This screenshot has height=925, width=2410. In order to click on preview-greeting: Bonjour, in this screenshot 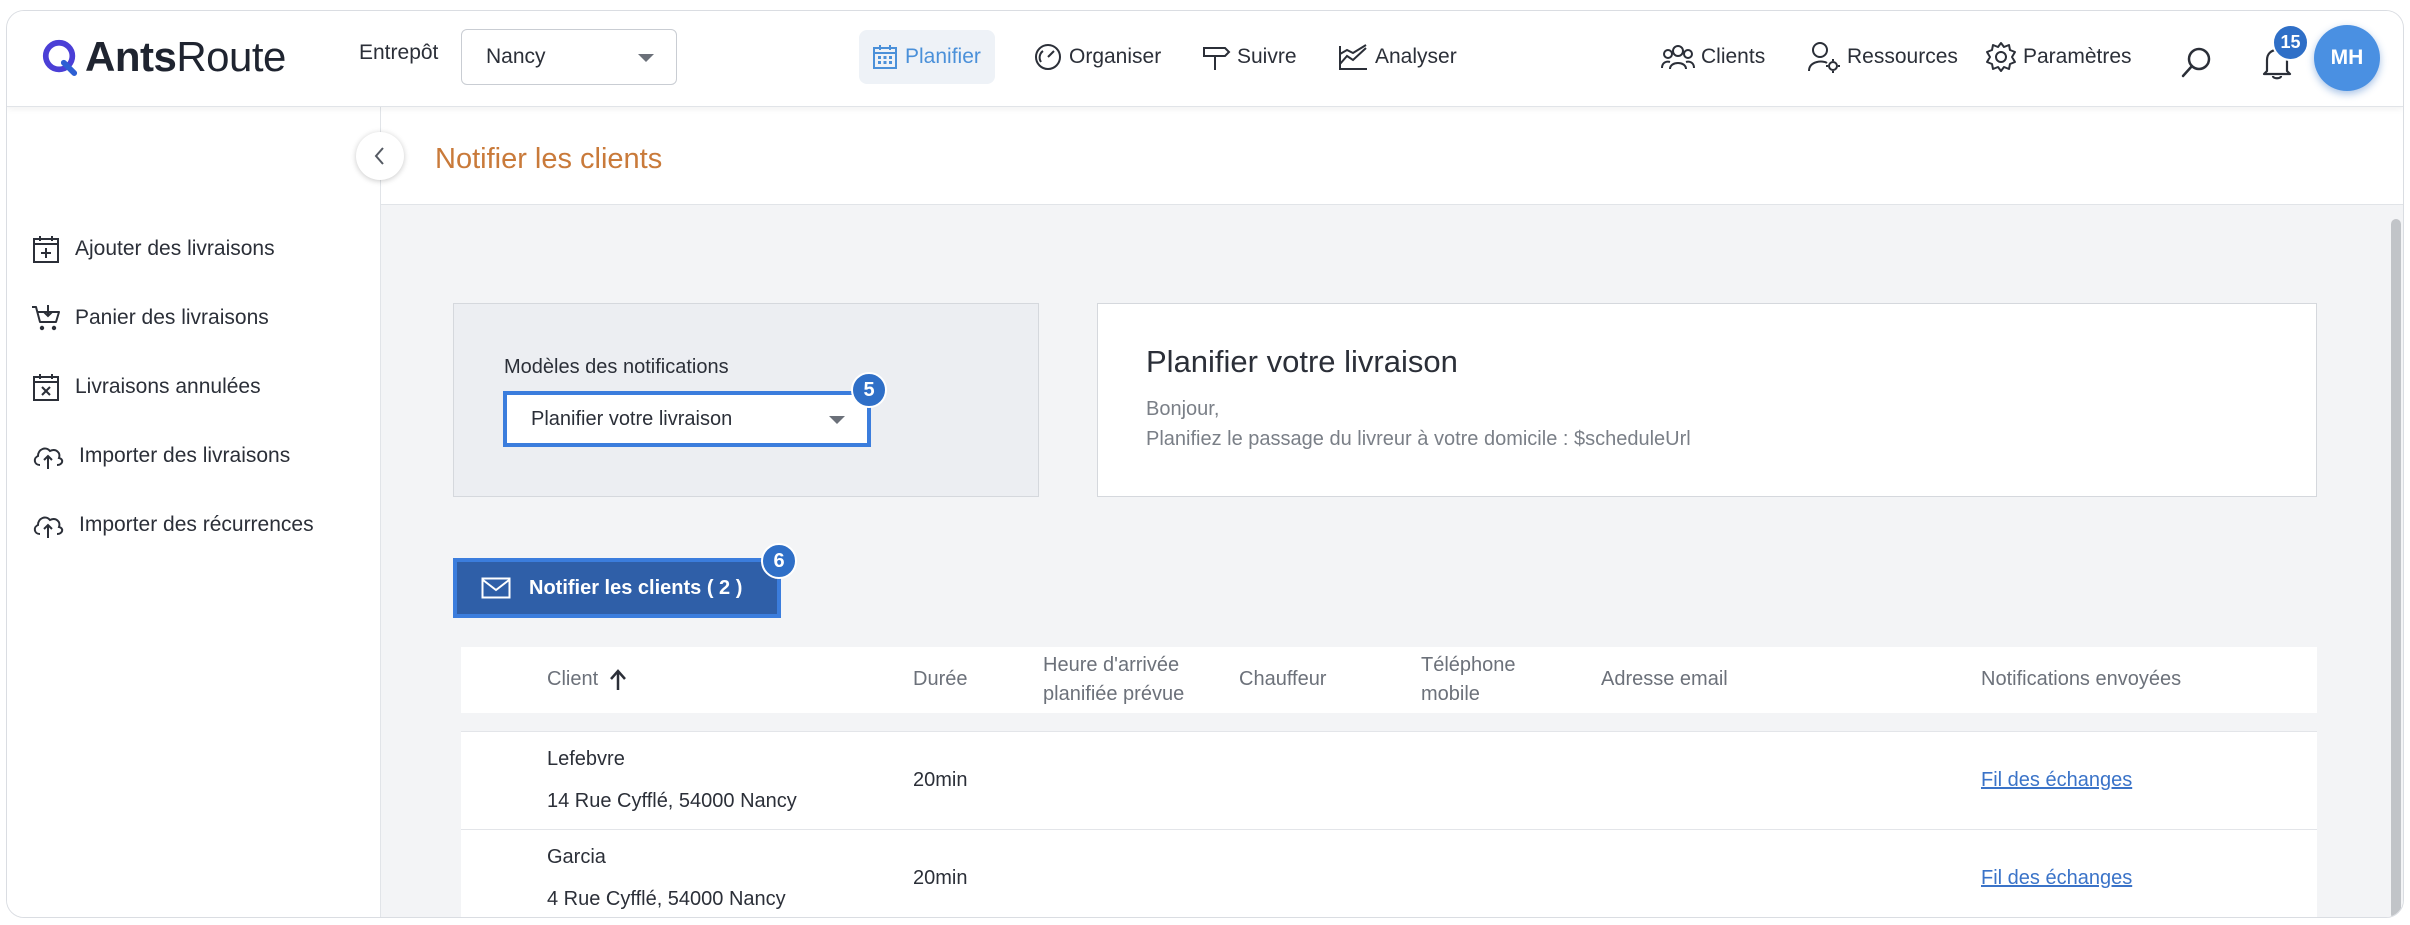, I will do `click(1183, 409)`.